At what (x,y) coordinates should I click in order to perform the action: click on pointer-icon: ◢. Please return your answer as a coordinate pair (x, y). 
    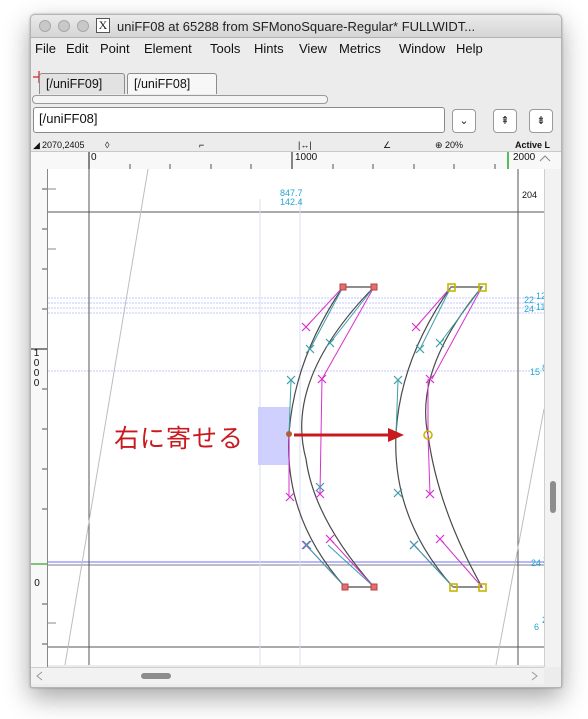
    Looking at the image, I should click on (36, 145).